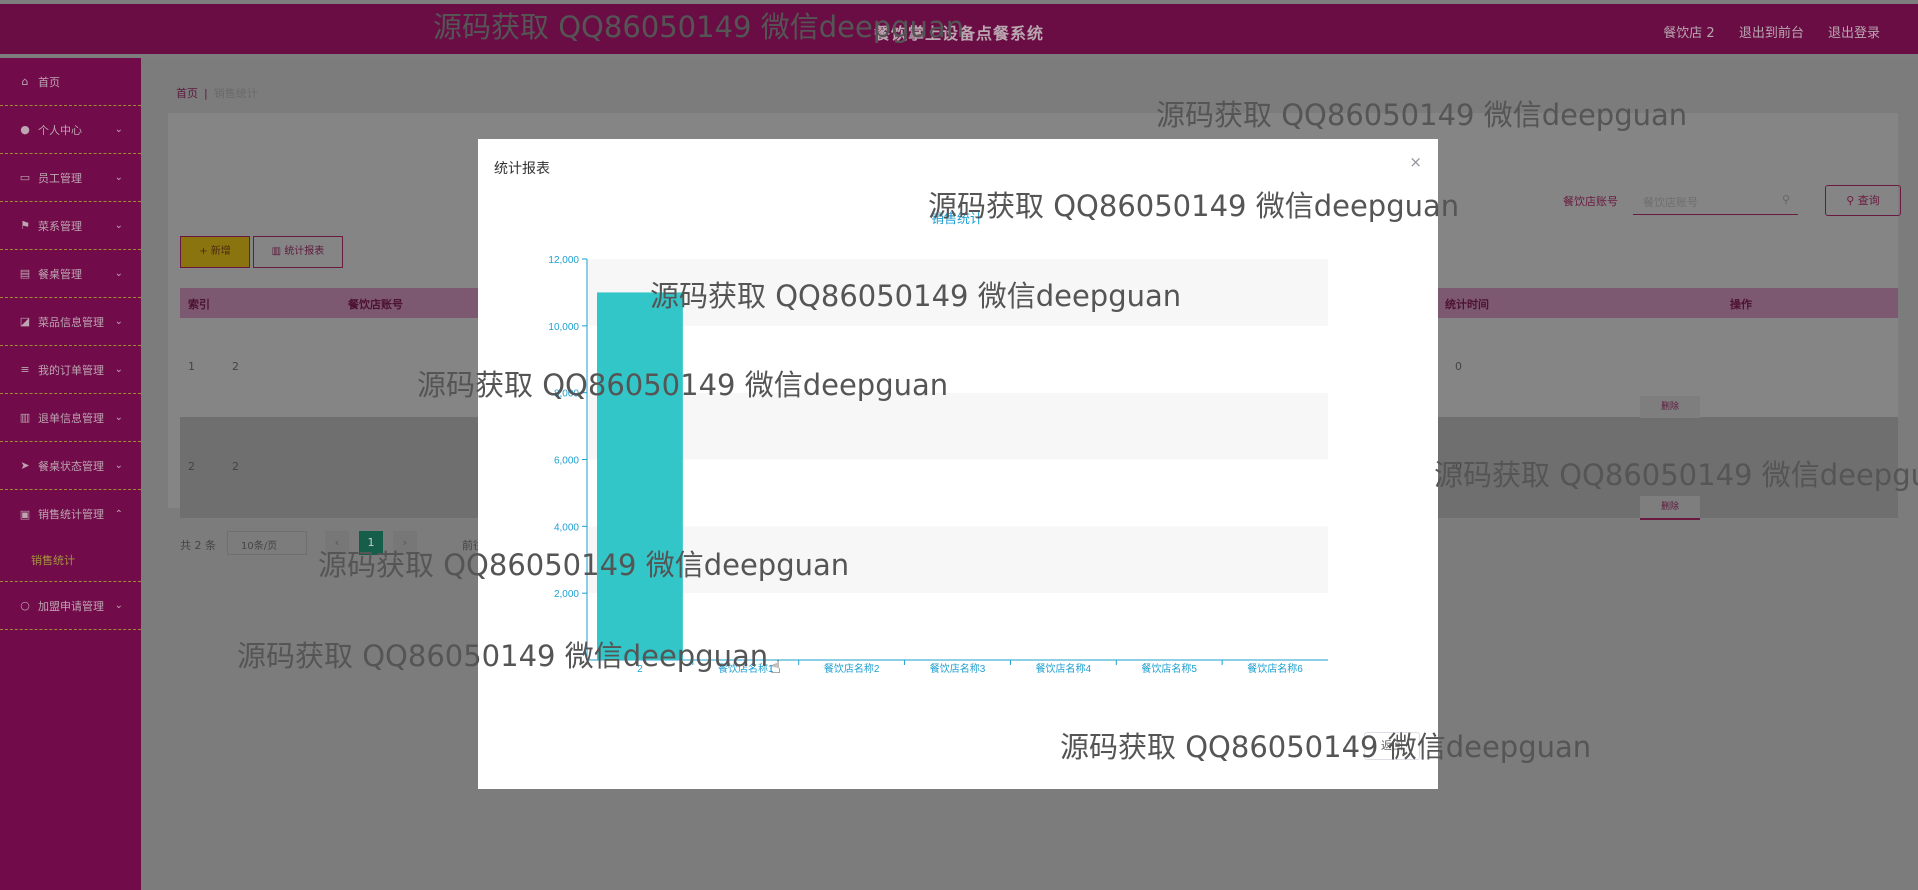  I want to click on y-tick-label: 2,000, so click(566, 594).